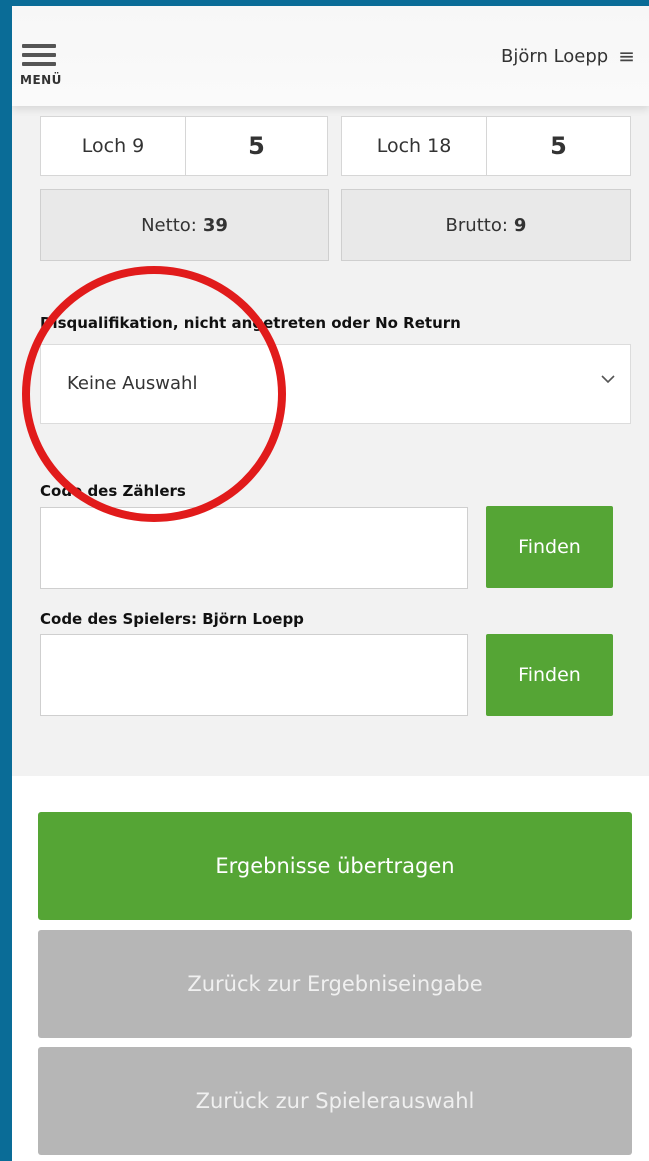 The image size is (649, 1161). Describe the element at coordinates (555, 56) in the screenshot. I see `user-name: Björn Loepp` at that location.